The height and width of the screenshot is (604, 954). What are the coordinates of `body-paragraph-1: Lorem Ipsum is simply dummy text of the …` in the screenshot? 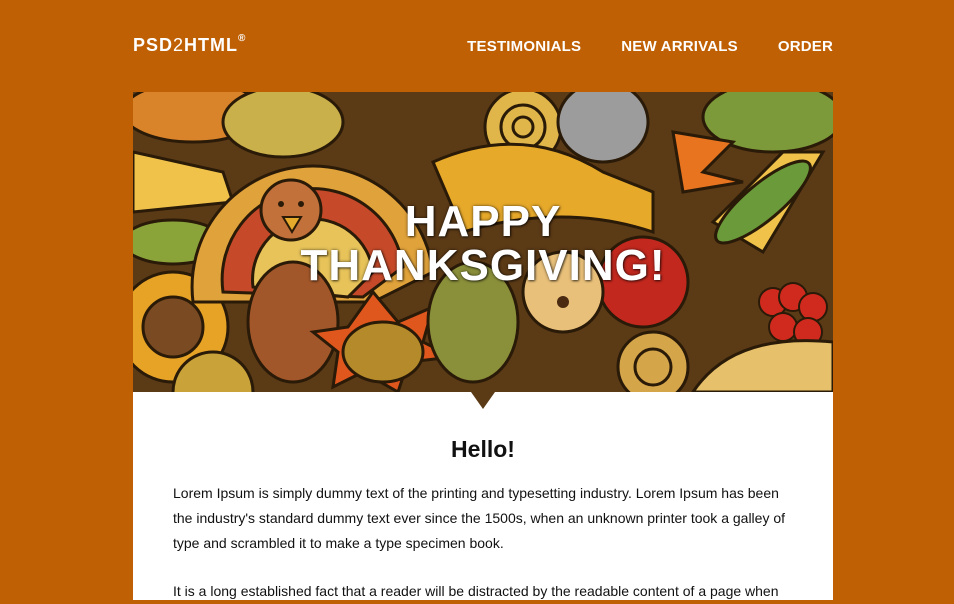 It's located at (479, 518).